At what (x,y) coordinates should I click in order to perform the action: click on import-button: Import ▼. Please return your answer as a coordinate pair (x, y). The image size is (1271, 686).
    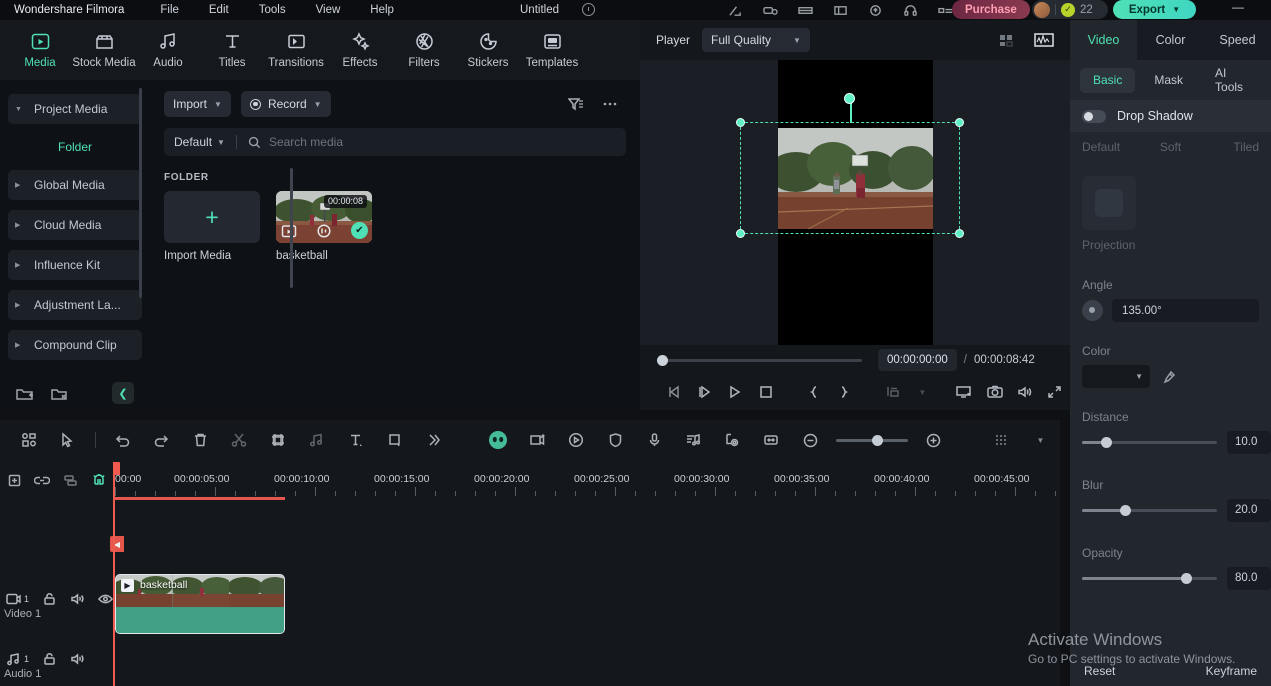
    Looking at the image, I should click on (197, 104).